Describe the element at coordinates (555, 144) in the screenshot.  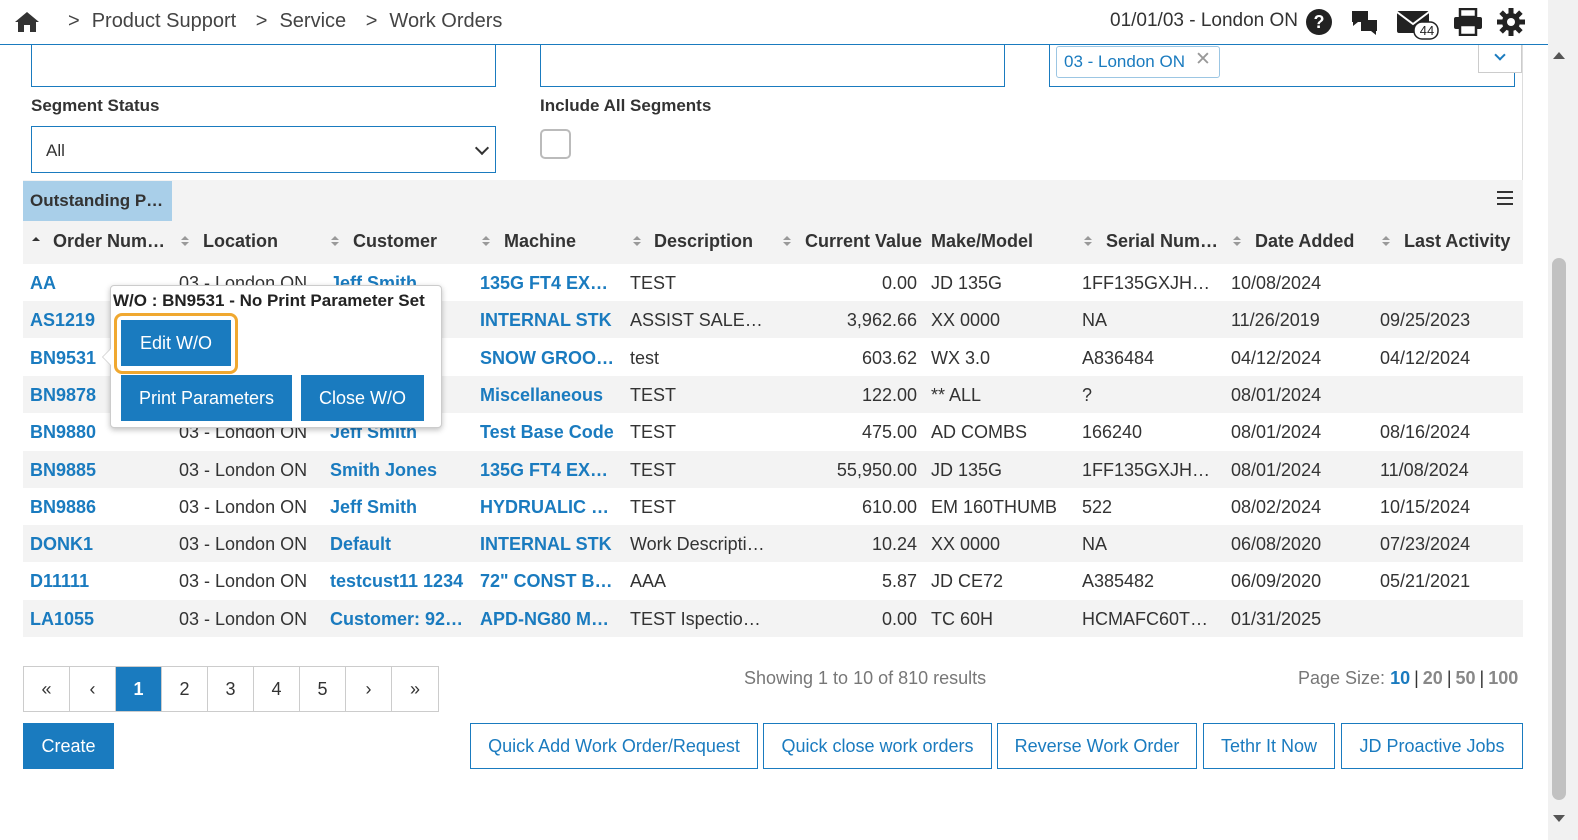
I see `include-all-segments-checkbox` at that location.